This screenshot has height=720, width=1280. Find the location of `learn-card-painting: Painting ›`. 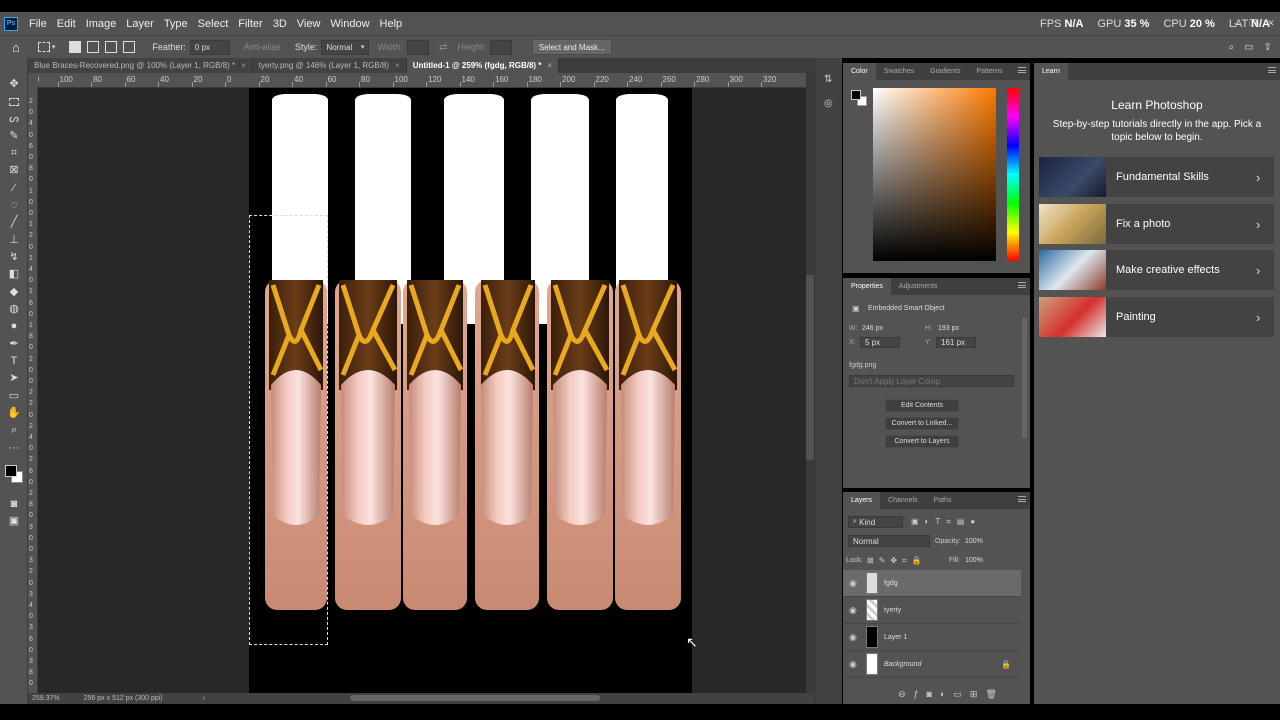

learn-card-painting: Painting › is located at coordinates (1156, 317).